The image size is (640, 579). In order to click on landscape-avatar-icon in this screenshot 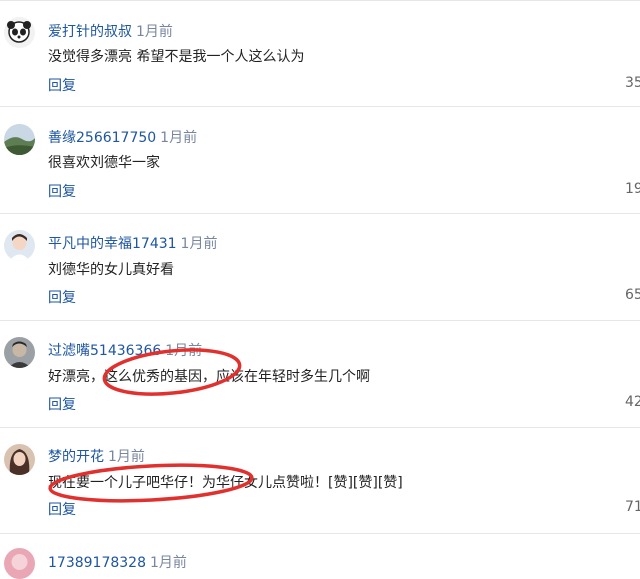, I will do `click(19, 139)`.